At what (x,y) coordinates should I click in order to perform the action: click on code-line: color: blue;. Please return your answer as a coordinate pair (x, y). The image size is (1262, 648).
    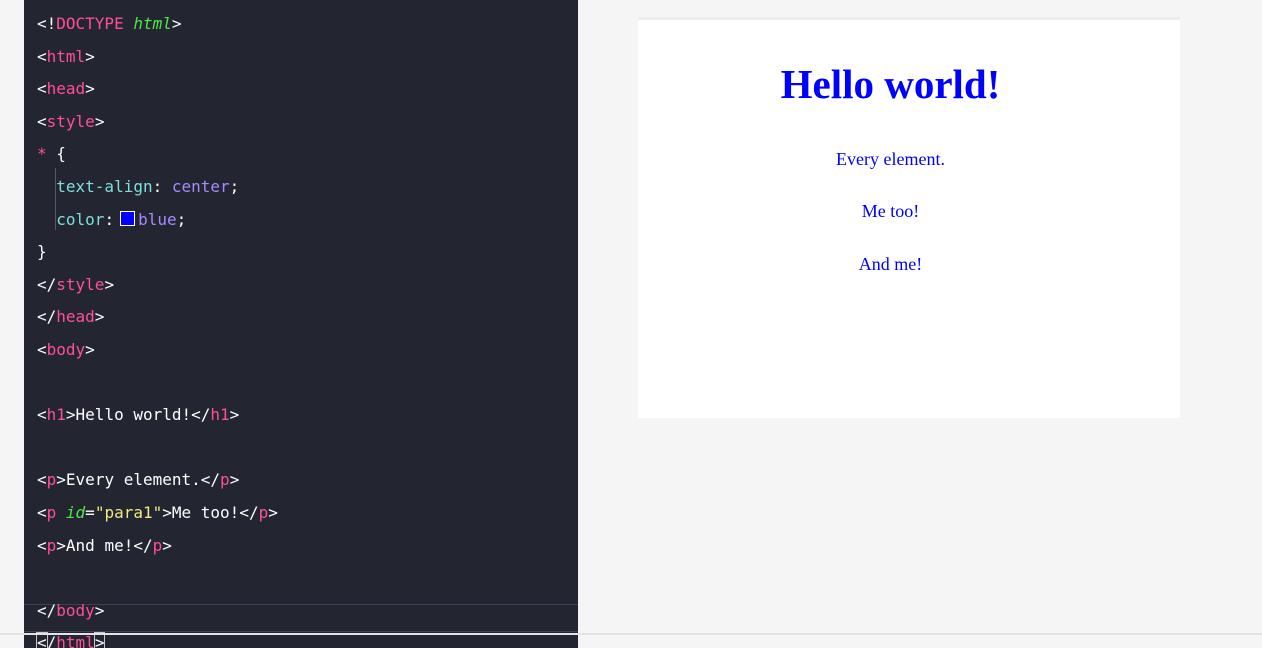
    Looking at the image, I should click on (157, 220).